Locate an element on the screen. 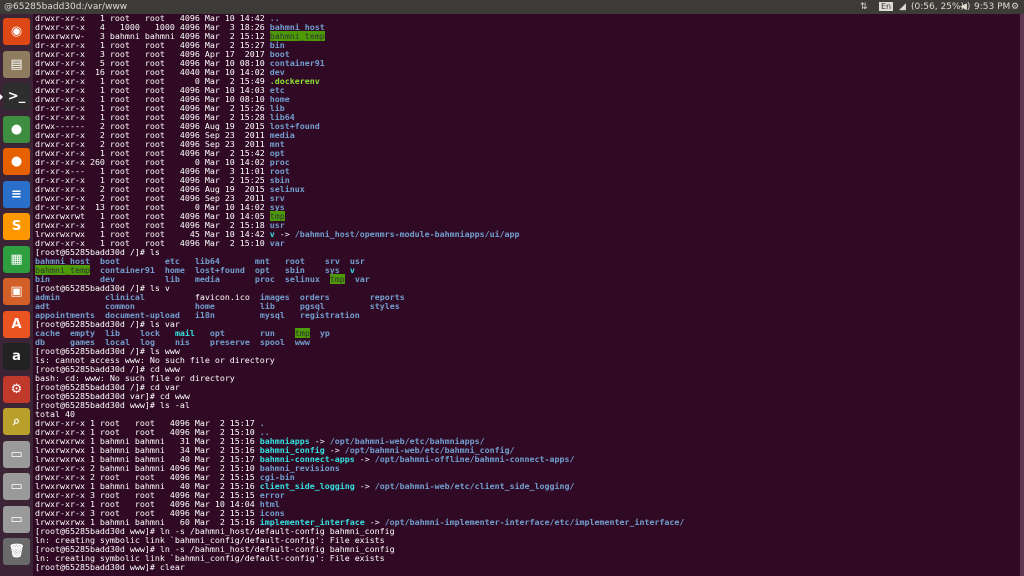  volume-icon: ◀) is located at coordinates (965, 7).